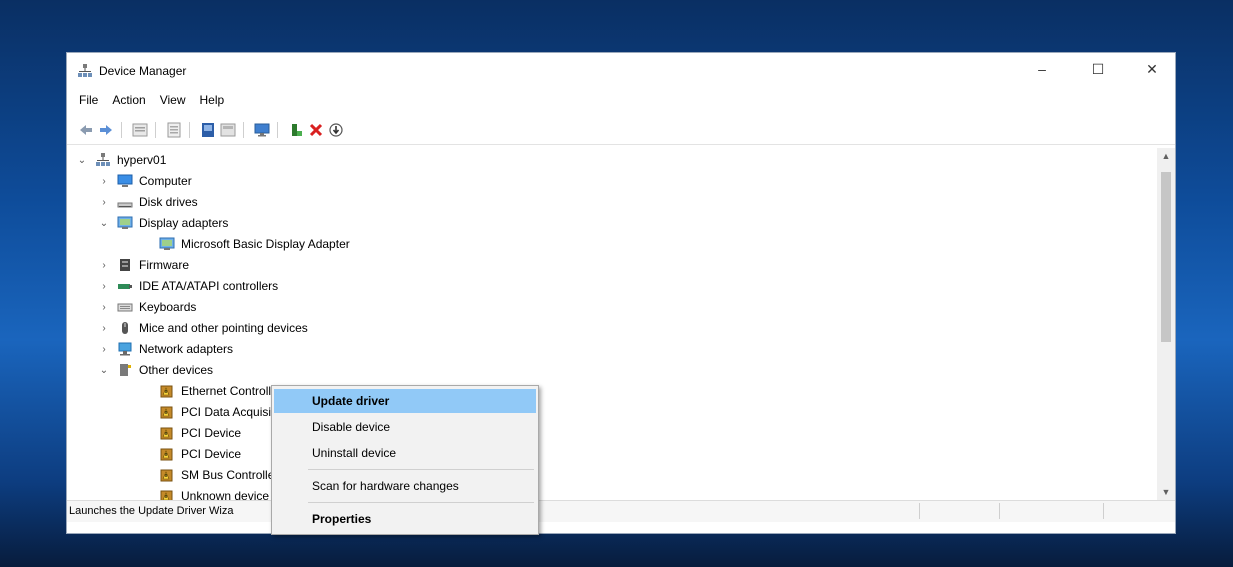 This screenshot has height=567, width=1233. I want to click on toolbar, so click(621, 130).